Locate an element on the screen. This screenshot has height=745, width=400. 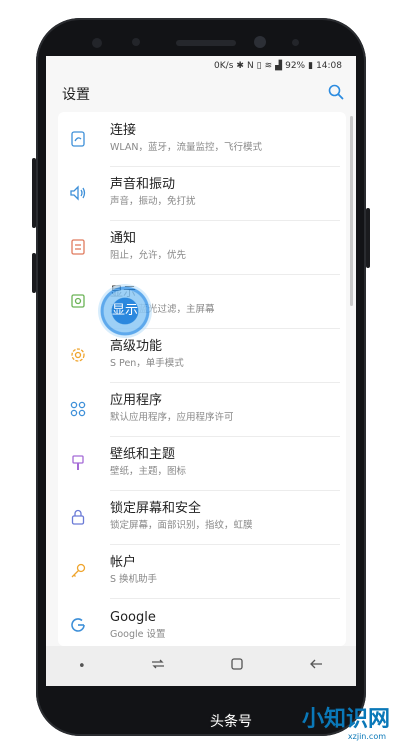
battery-icon: ▮ is located at coordinates (311, 66).